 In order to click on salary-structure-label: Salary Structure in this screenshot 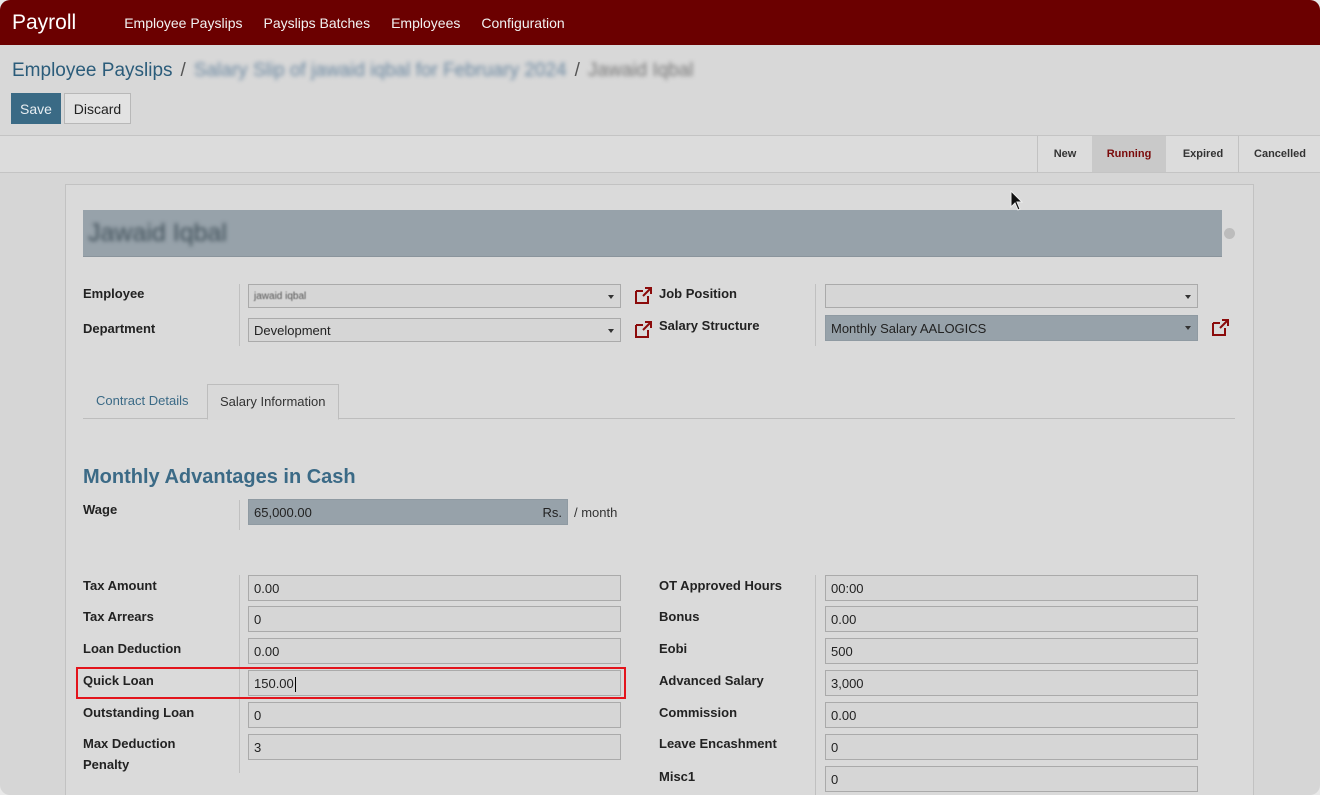, I will do `click(709, 325)`.